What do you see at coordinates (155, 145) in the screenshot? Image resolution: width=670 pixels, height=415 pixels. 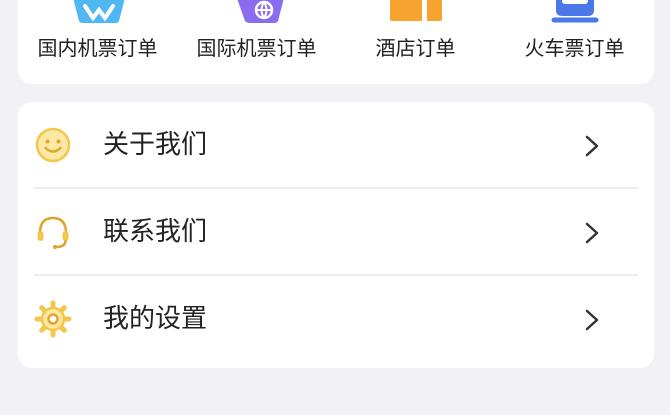 I see `menu-item-label: 关于我们` at bounding box center [155, 145].